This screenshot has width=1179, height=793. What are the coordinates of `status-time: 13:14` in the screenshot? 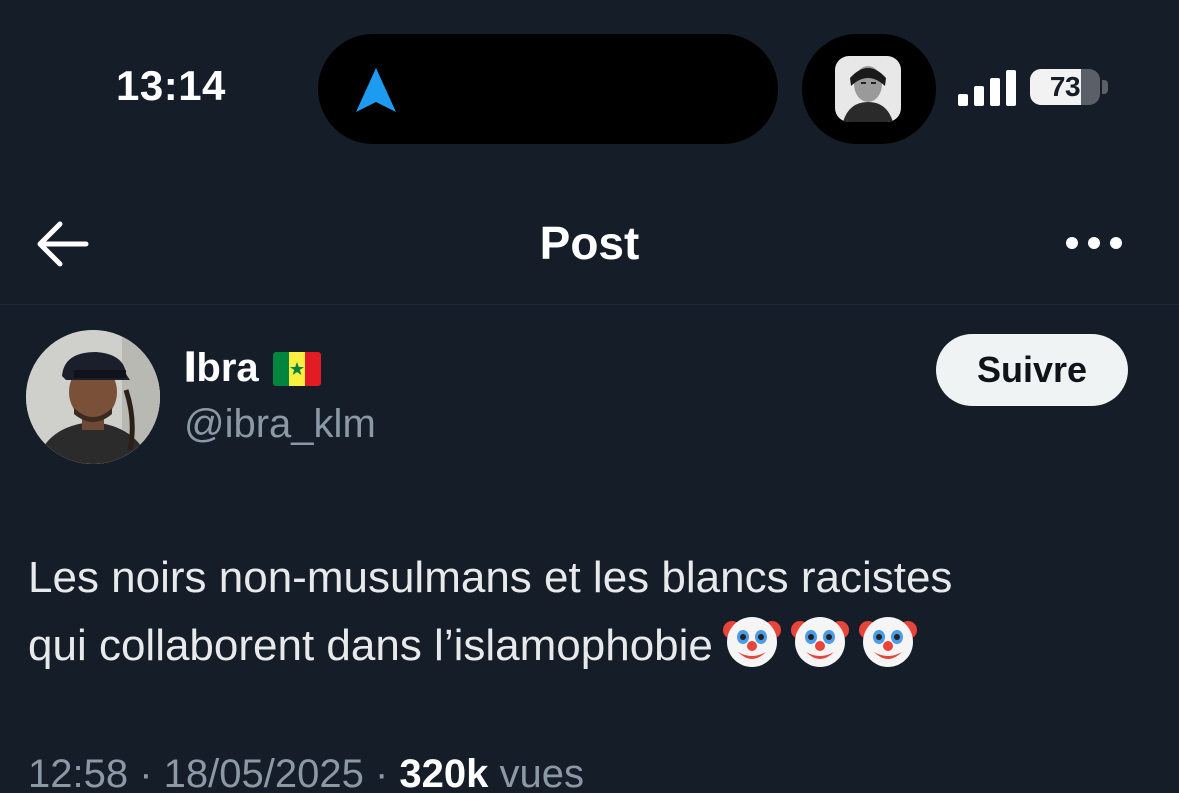 It's located at (171, 85).